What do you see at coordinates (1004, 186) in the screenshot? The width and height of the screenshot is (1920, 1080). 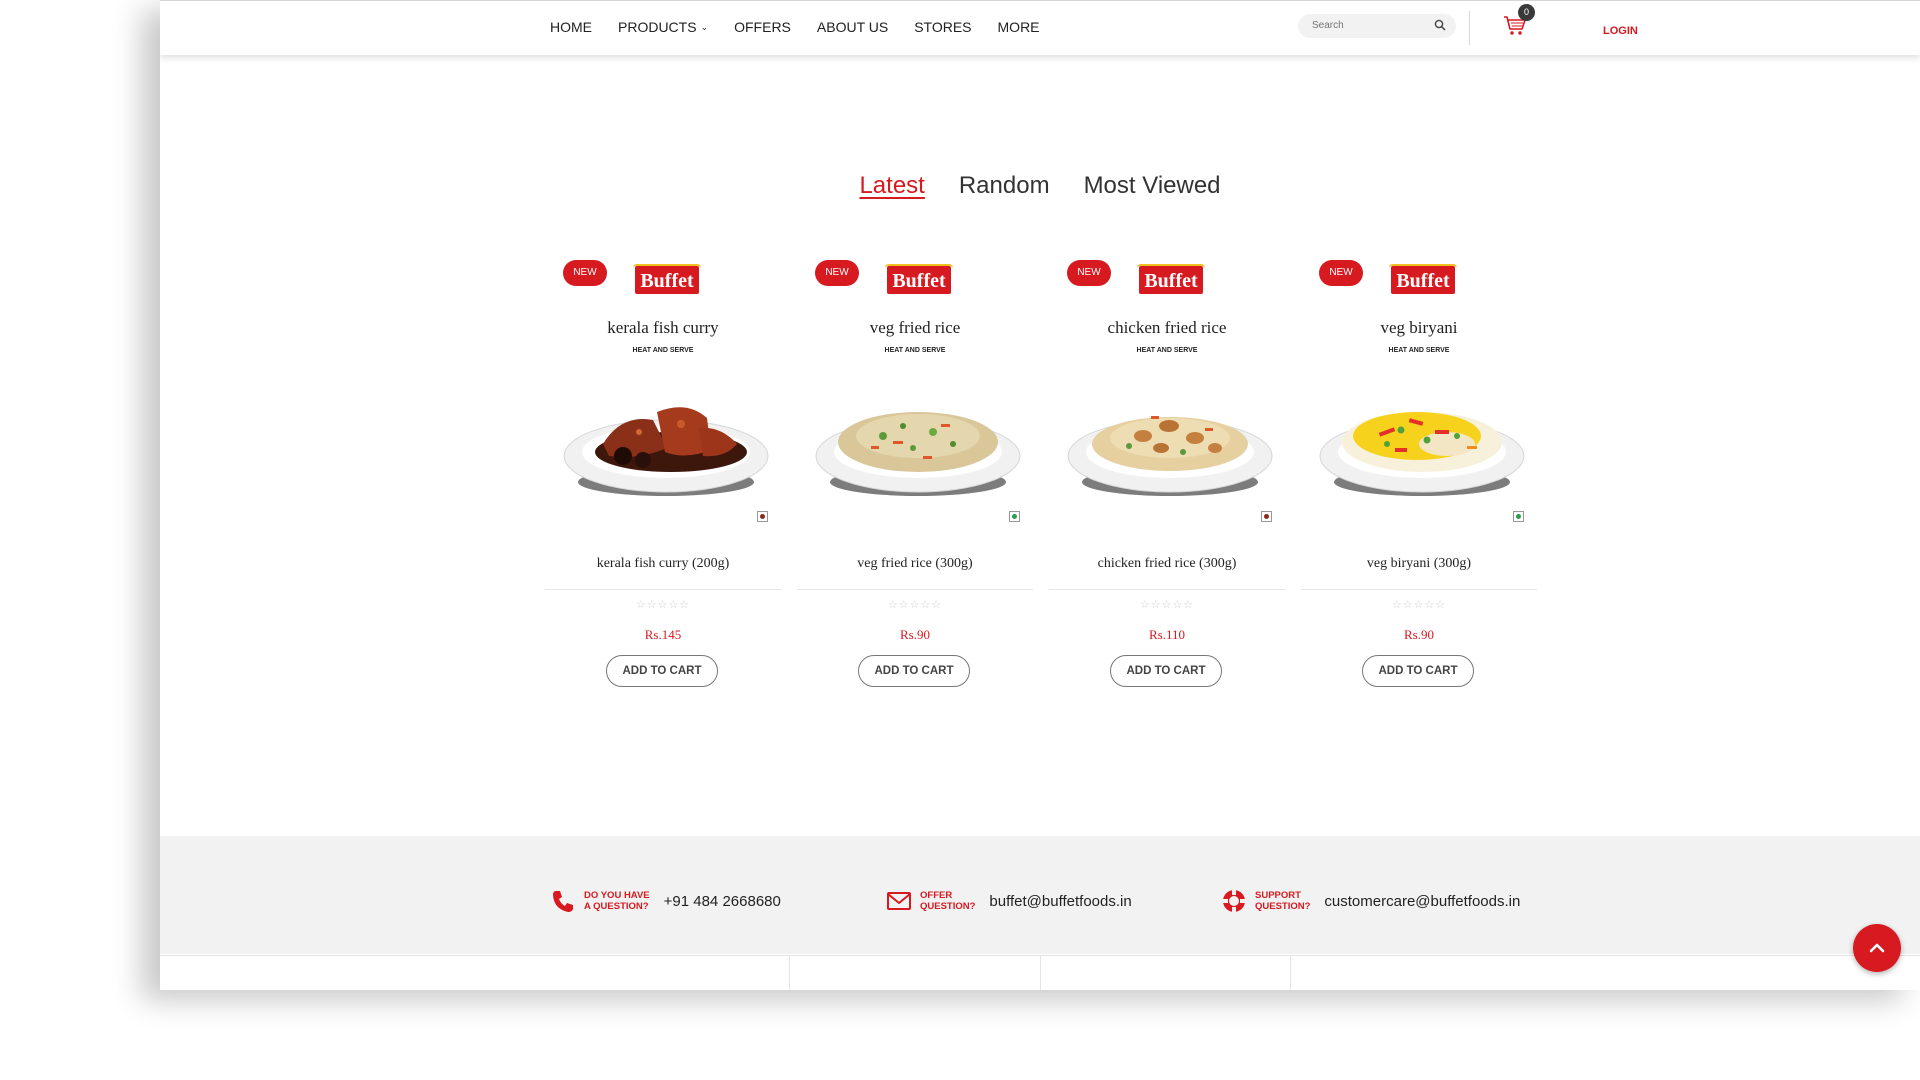 I see `tab-random: Random` at bounding box center [1004, 186].